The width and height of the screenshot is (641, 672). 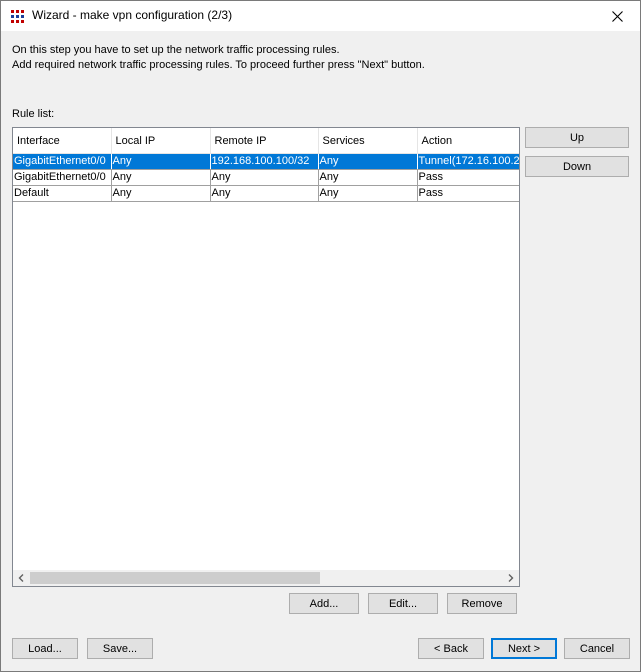 I want to click on horizontal-scrollbar, so click(x=266, y=578).